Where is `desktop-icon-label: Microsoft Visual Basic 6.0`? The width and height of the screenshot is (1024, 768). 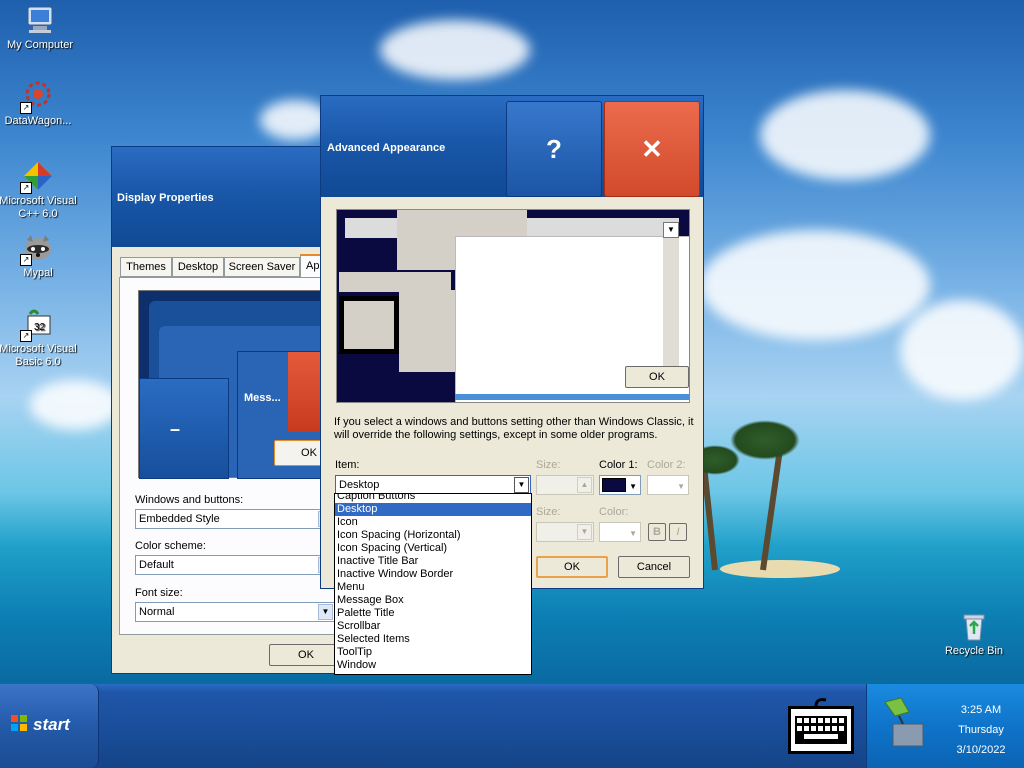
desktop-icon-label: Microsoft Visual Basic 6.0 is located at coordinates (38, 355).